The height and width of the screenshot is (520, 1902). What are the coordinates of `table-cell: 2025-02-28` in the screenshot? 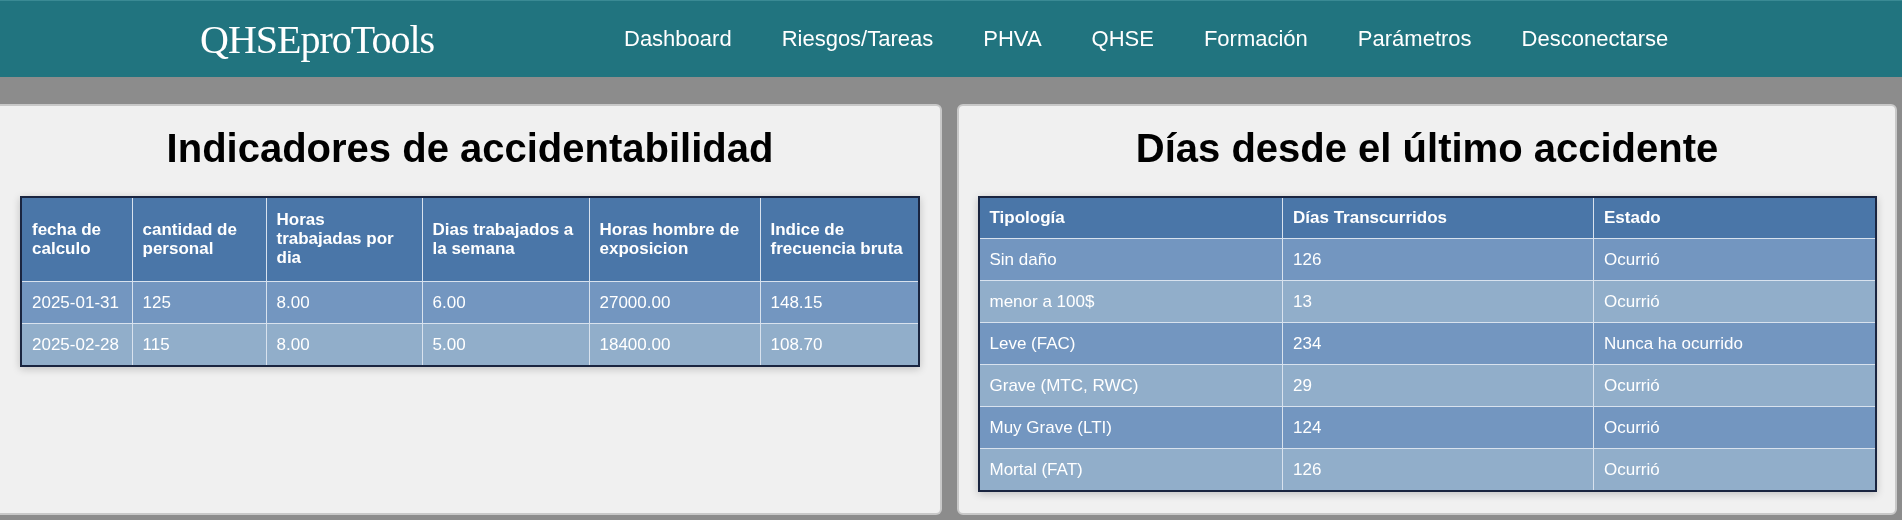 It's located at (76, 344).